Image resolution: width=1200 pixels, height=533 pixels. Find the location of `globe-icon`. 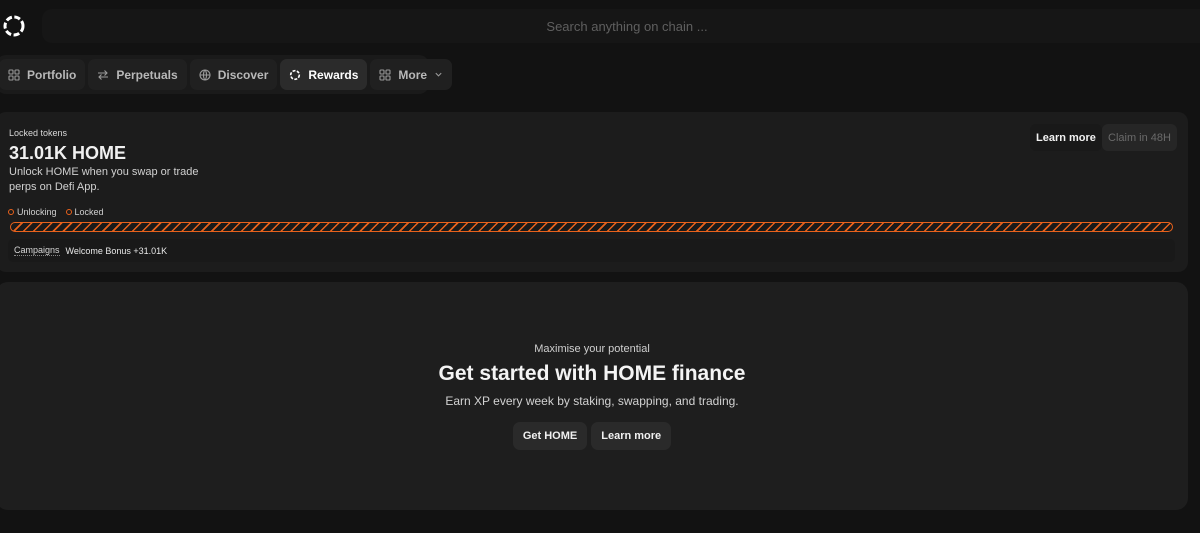

globe-icon is located at coordinates (205, 74).